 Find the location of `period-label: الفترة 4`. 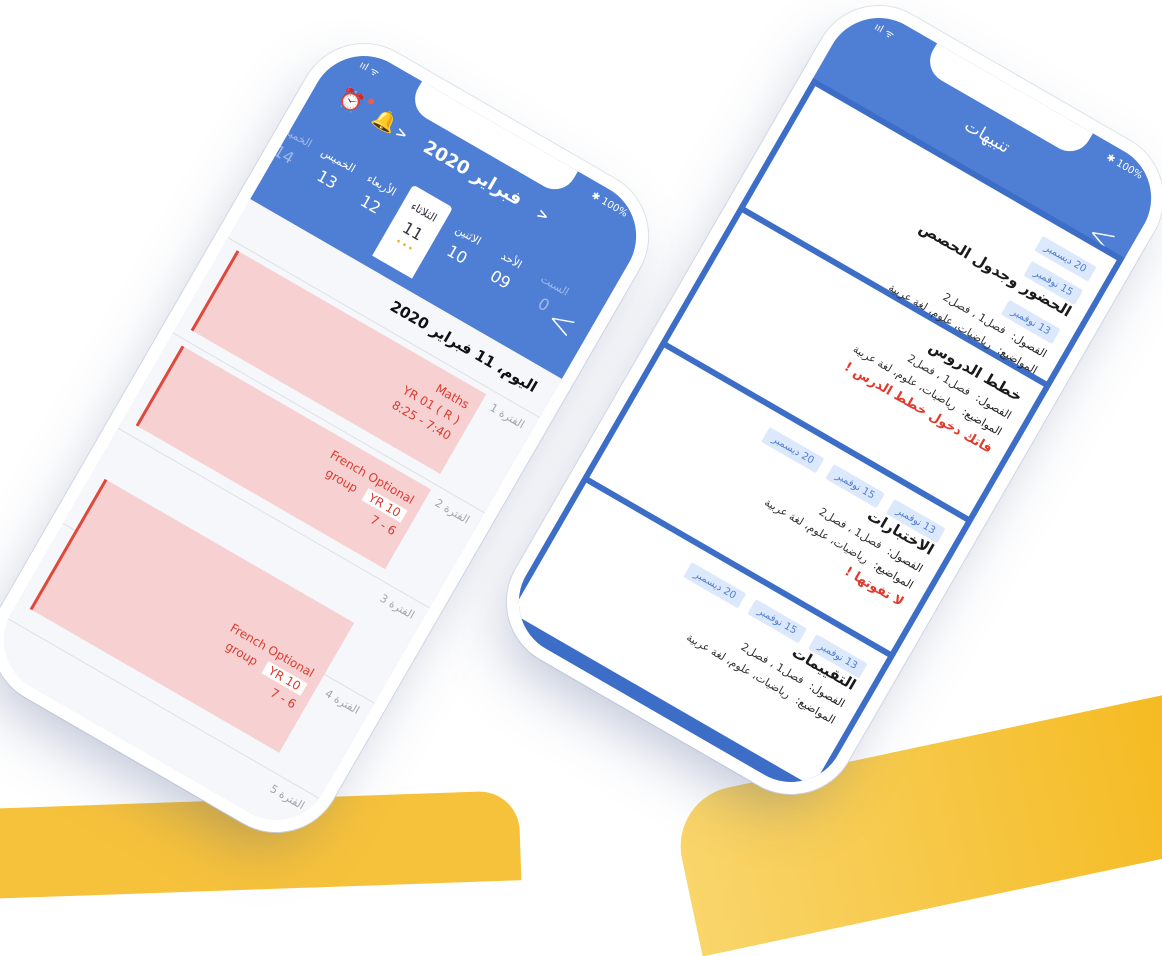

period-label: الفترة 4 is located at coordinates (342, 701).